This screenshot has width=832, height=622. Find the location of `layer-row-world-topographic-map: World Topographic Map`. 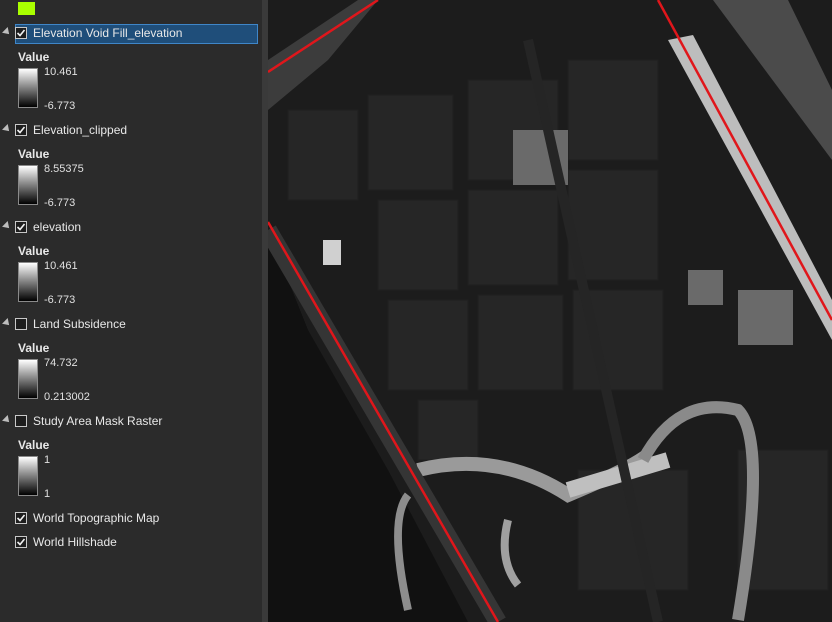

layer-row-world-topographic-map: World Topographic Map is located at coordinates (131, 520).